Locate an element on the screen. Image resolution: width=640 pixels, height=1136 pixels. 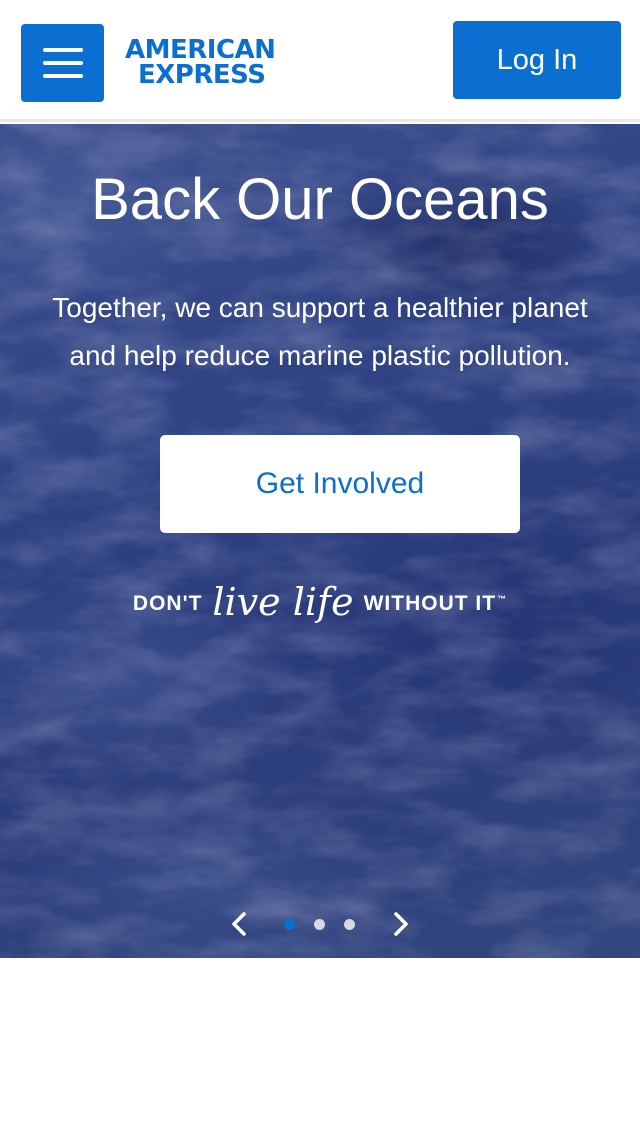
logo-line-2: EXPRESS is located at coordinates (202, 74).